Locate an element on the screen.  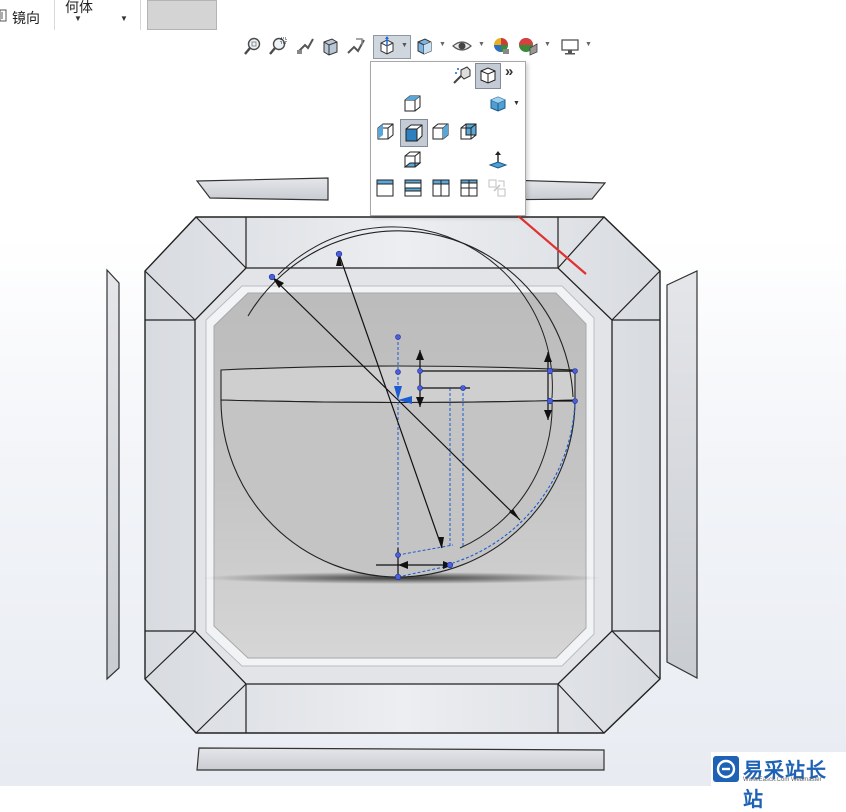
watermark-subtext: Www.Easck.Com Webmaster is located at coordinates (782, 780).